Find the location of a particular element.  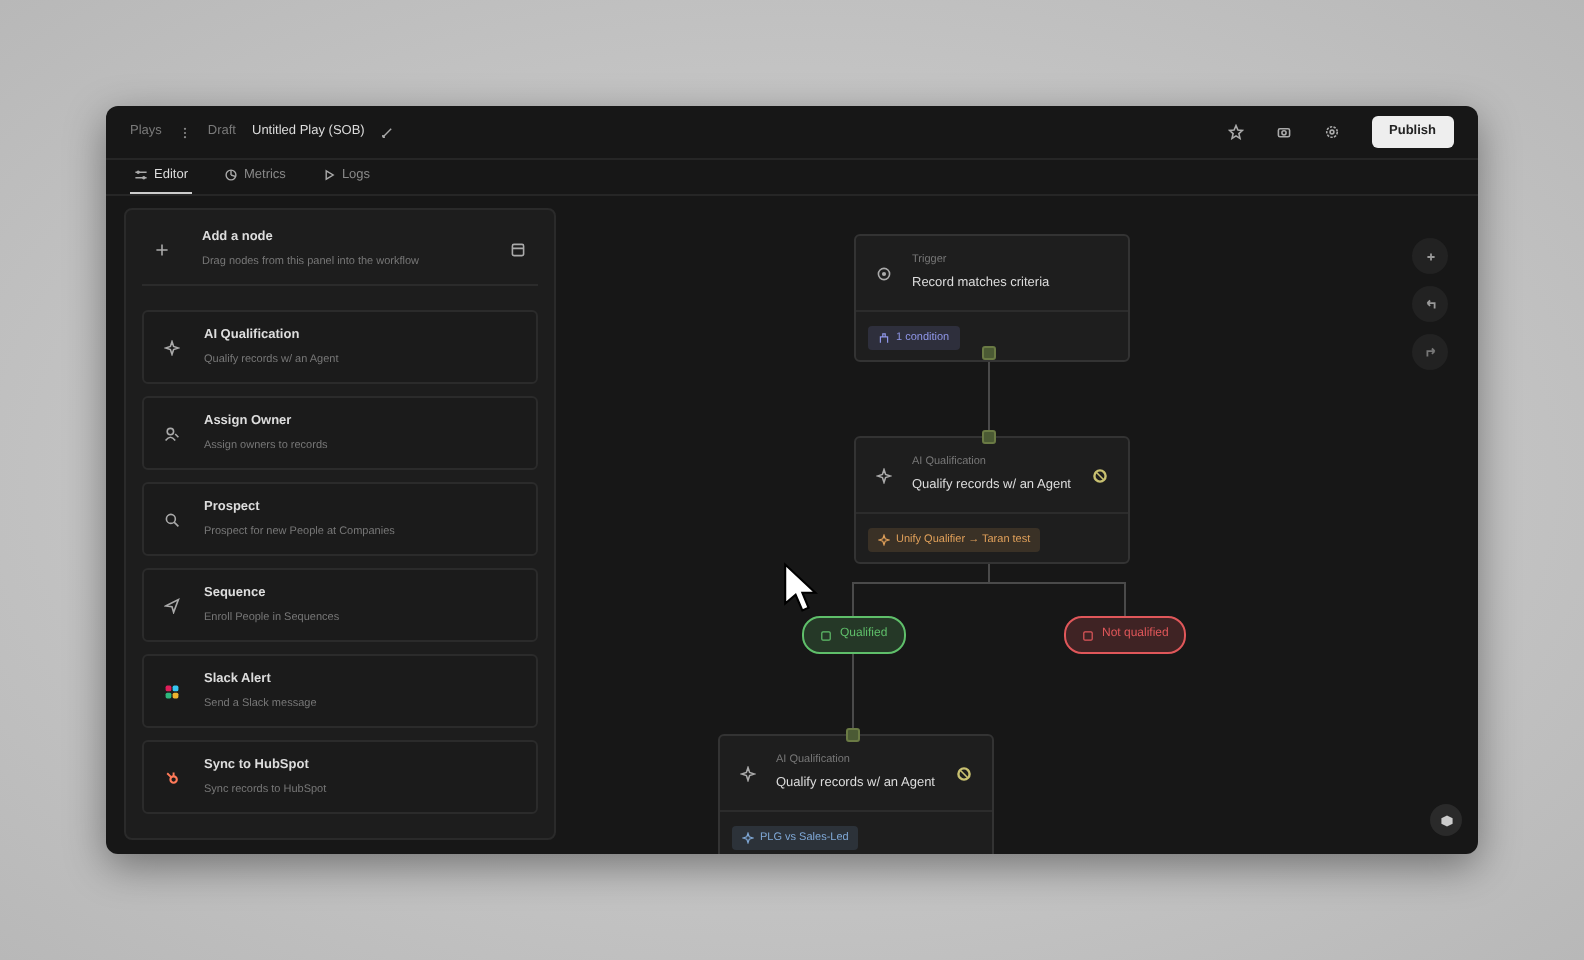

hubspot-icon is located at coordinates (172, 777).